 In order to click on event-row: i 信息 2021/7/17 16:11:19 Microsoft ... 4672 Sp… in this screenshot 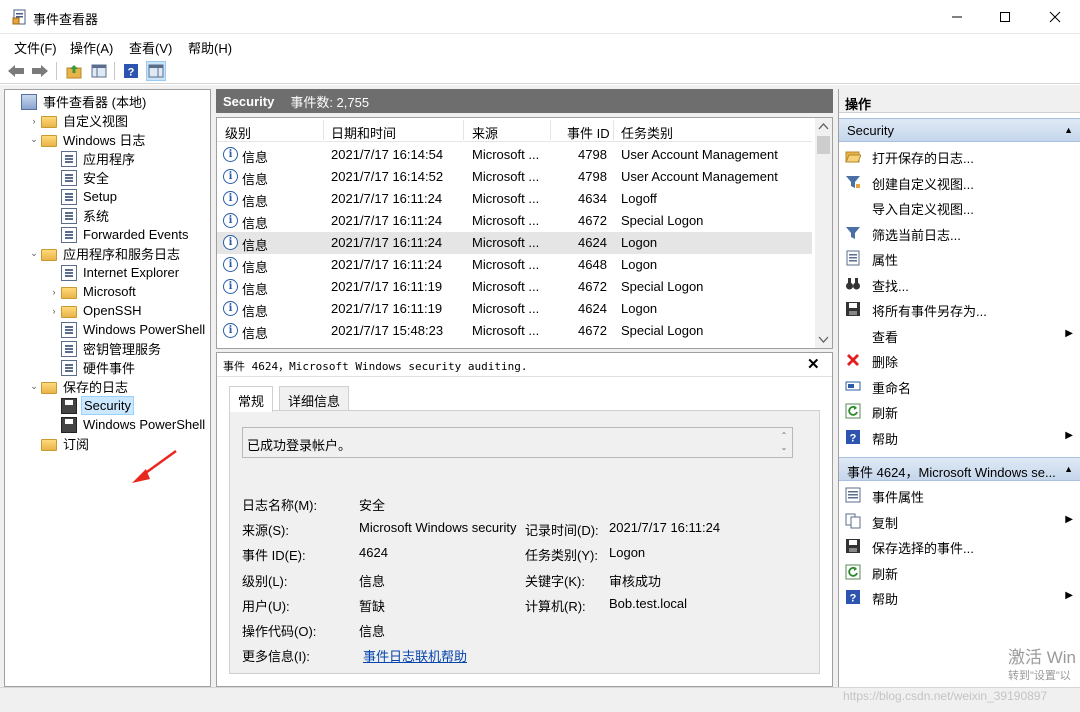, I will do `click(514, 287)`.